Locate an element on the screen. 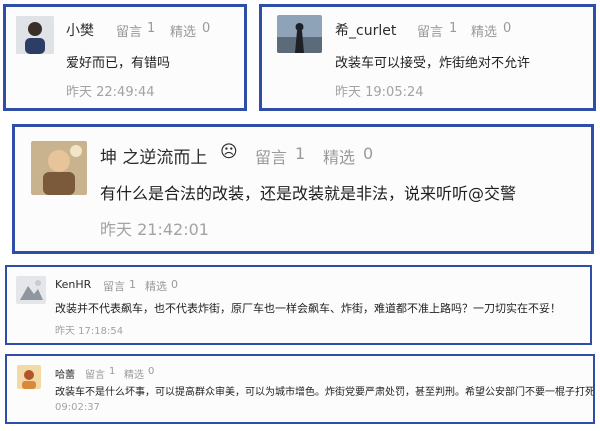 The width and height of the screenshot is (600, 431). comment-text: 爱好而已，有错吗 is located at coordinates (118, 63).